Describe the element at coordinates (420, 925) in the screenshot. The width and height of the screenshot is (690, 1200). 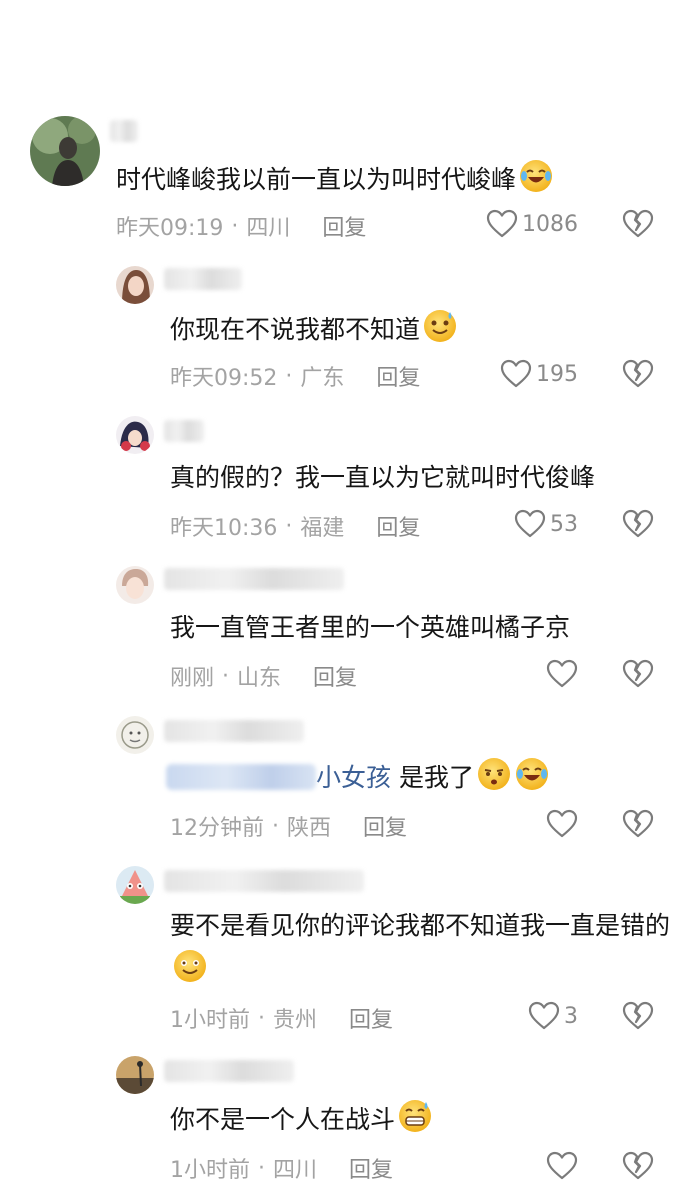
I see `comment-body: 要不是看见你的评论我都不知道我一直是错的` at that location.